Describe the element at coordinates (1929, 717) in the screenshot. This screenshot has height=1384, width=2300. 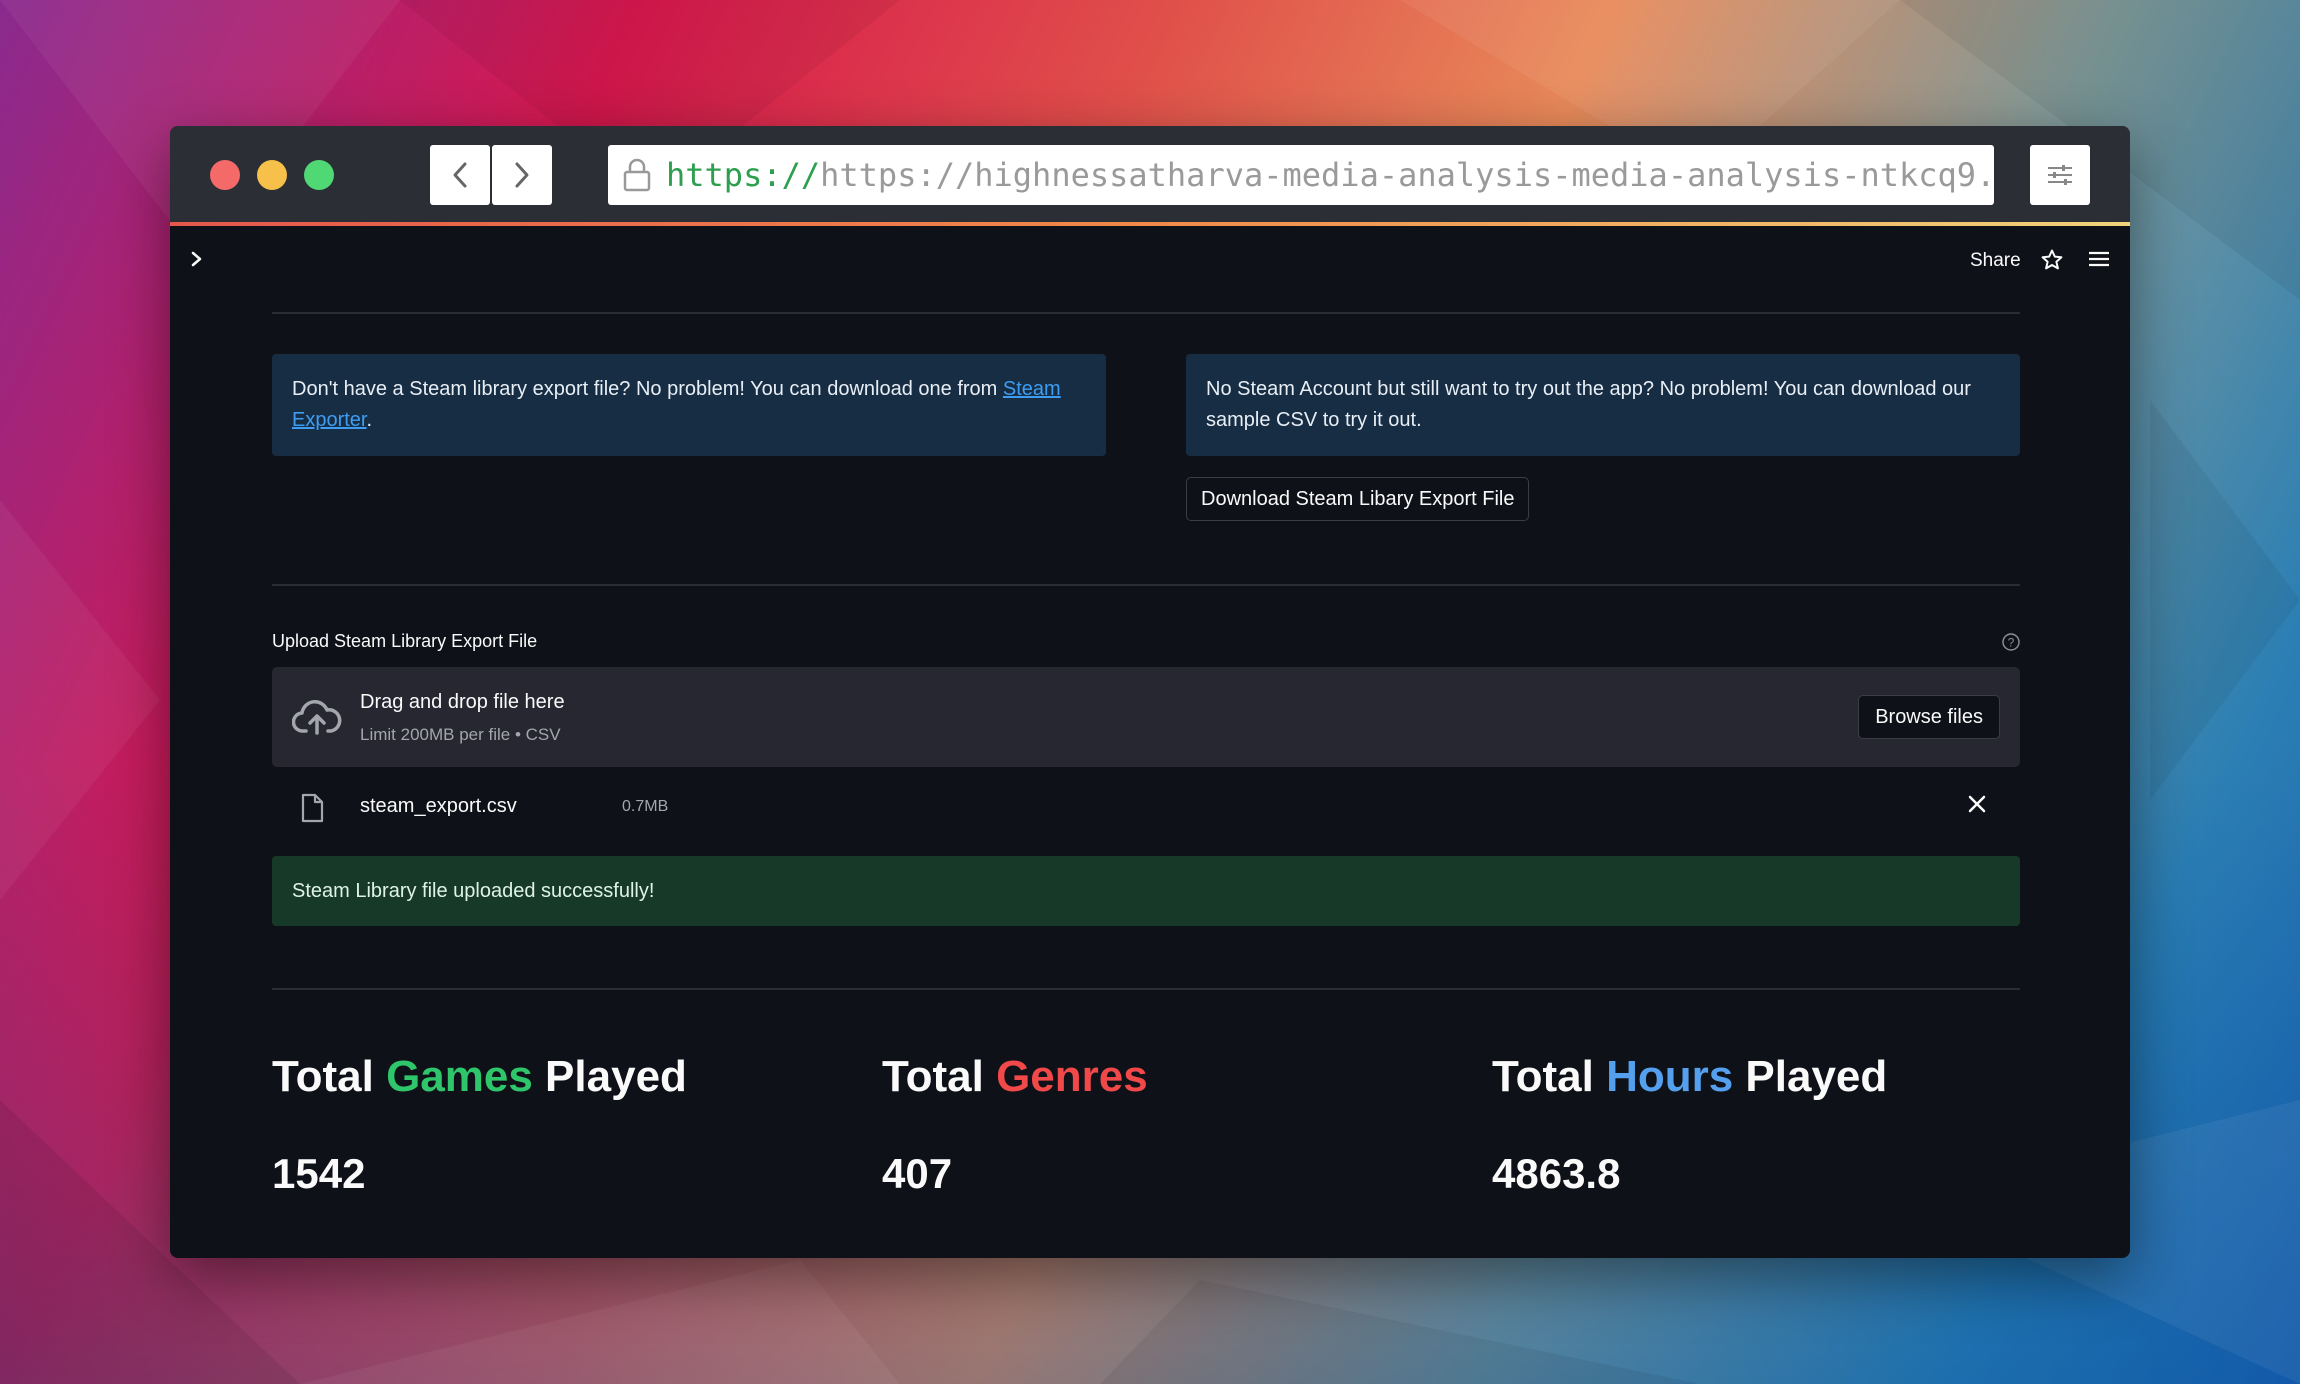
I see `browse-files-button: Browse files` at that location.